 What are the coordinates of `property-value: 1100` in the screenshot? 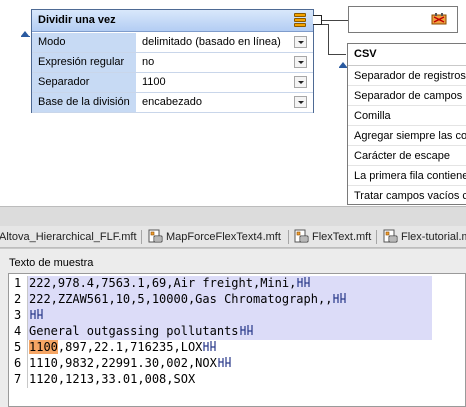 It's located at (154, 82).